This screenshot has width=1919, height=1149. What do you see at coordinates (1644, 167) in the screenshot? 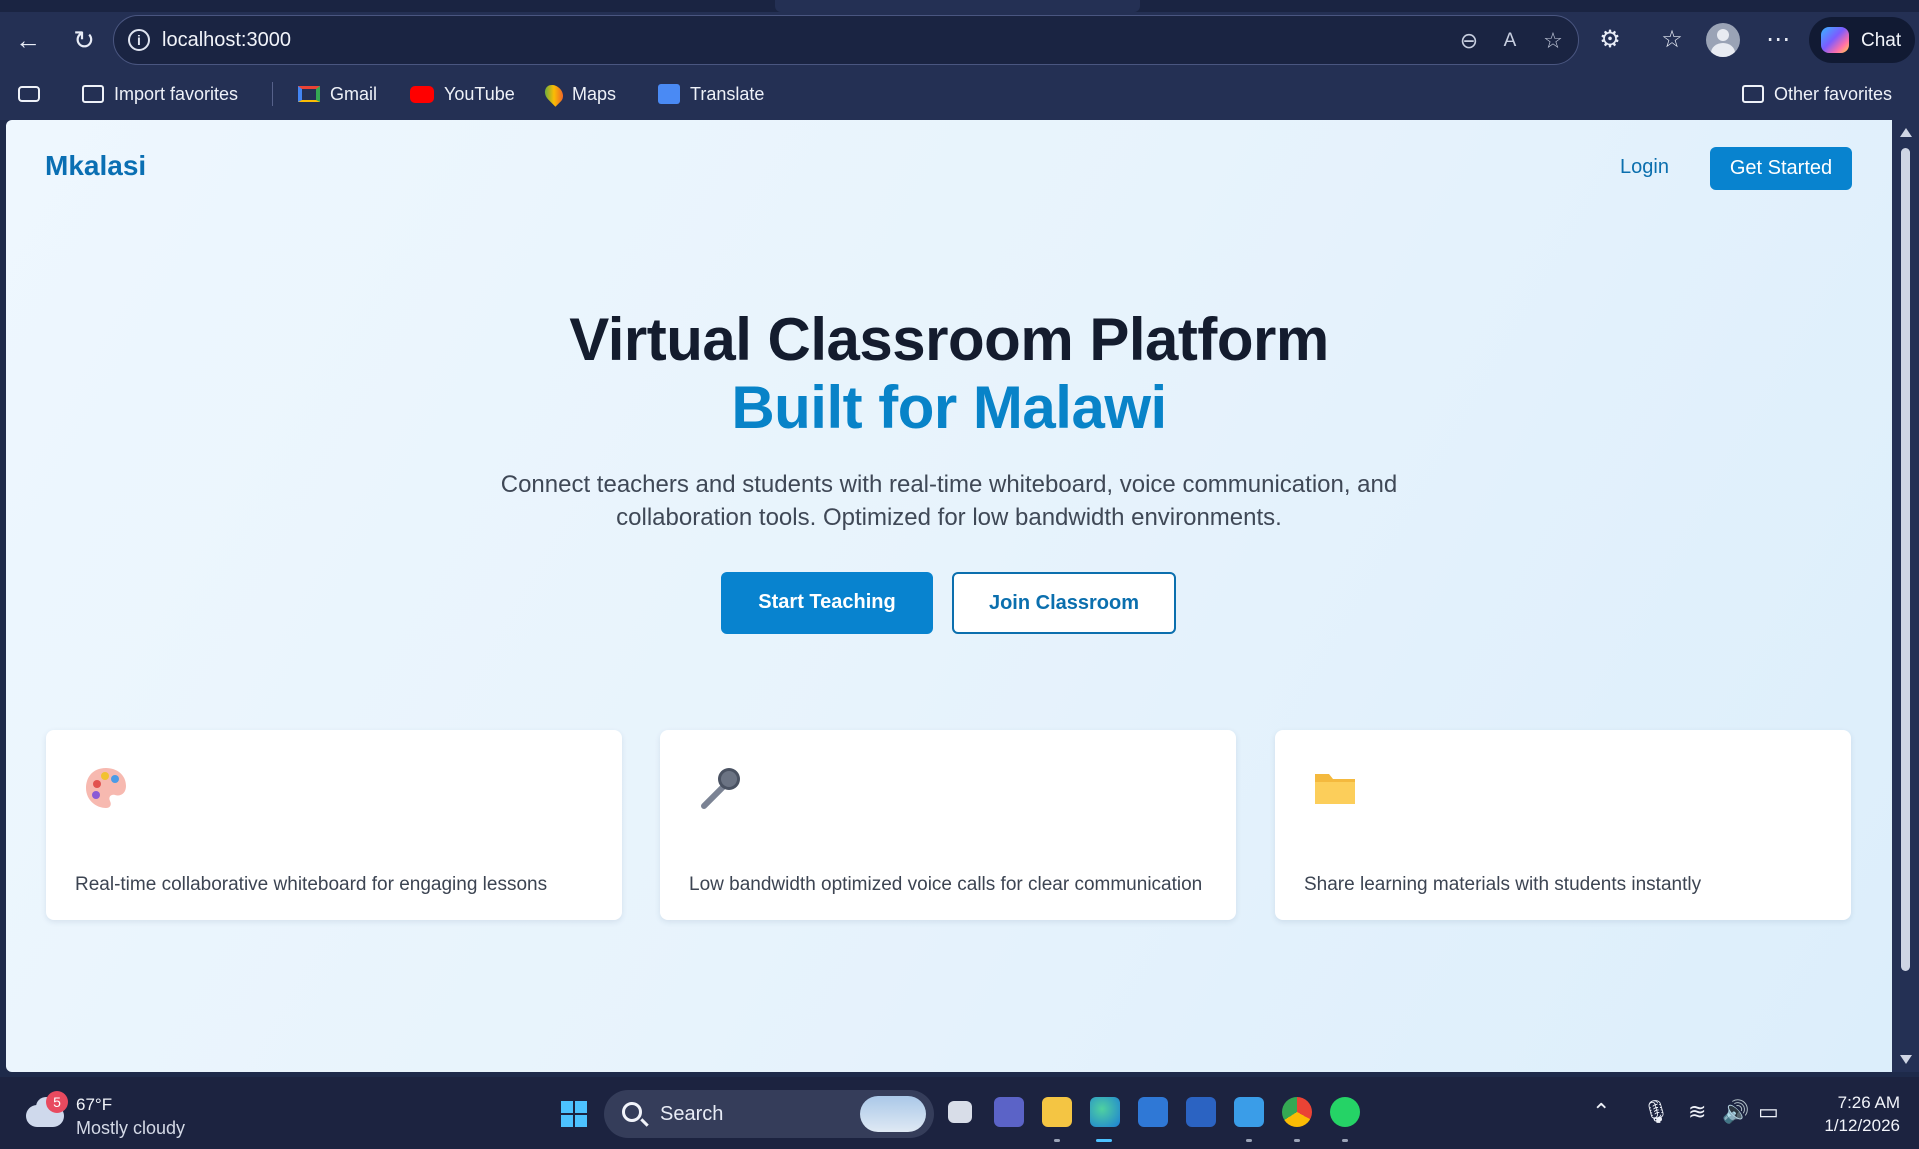
I see `login-link: Login` at bounding box center [1644, 167].